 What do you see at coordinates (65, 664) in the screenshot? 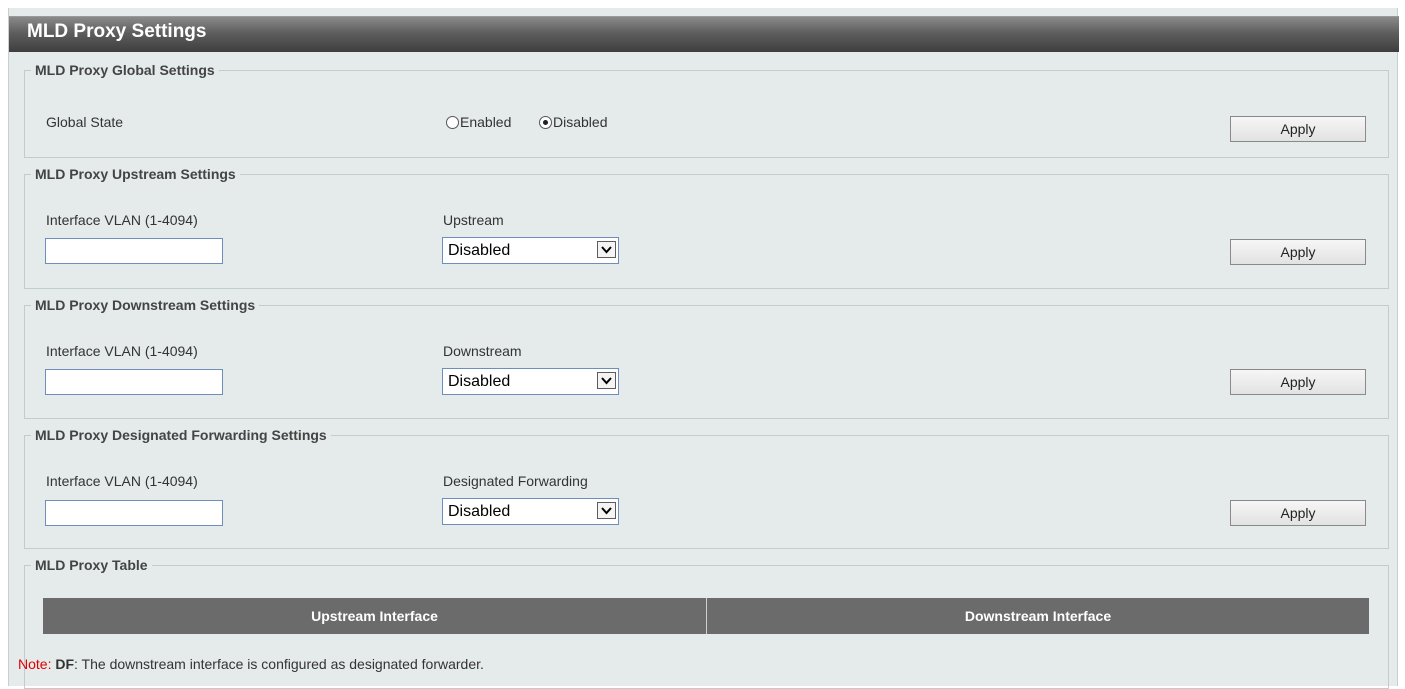
I see `note-term: DF` at bounding box center [65, 664].